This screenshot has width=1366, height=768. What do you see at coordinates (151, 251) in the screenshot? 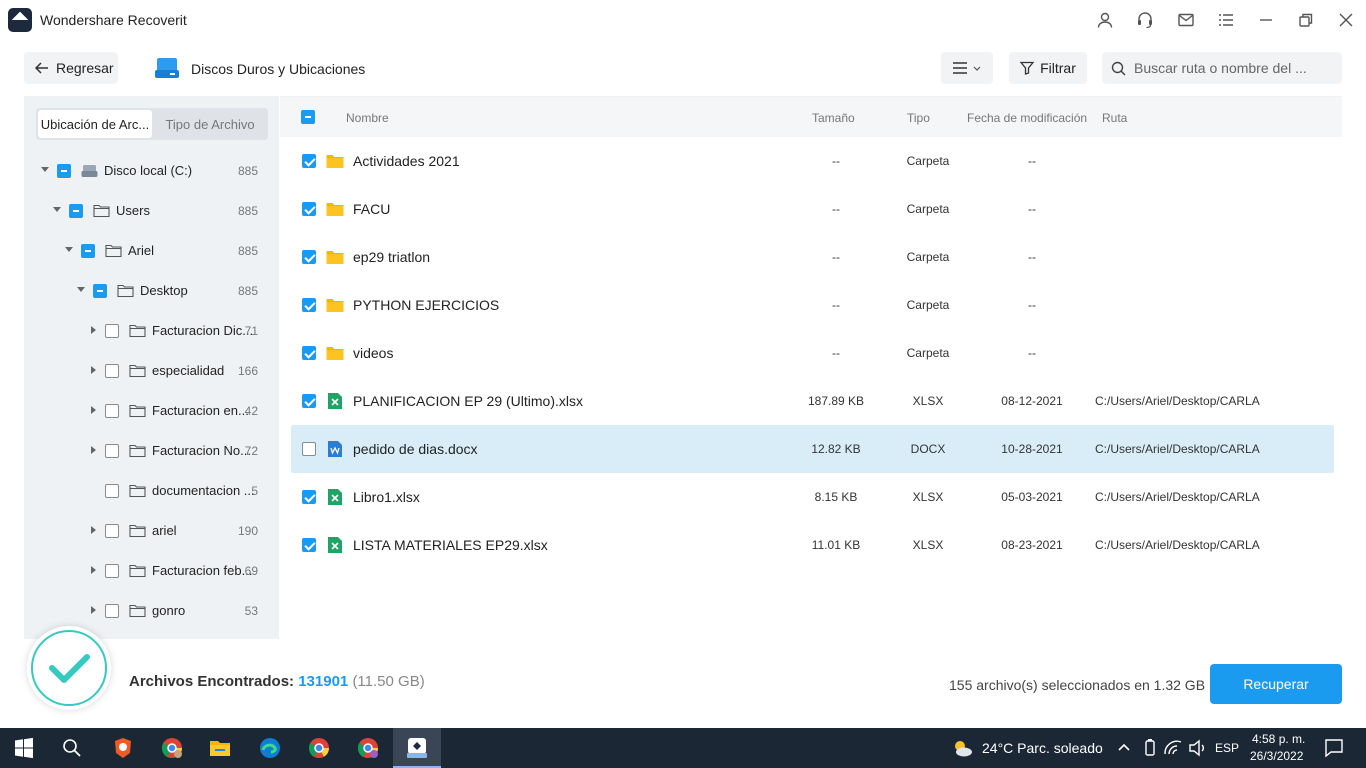
I see `tree-item: Ariel 885` at bounding box center [151, 251].